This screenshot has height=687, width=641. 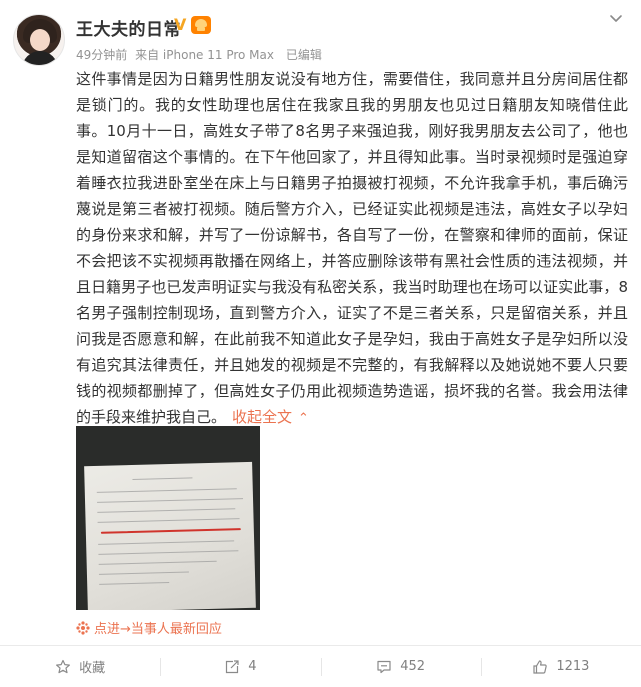 I want to click on avatar-face, so click(x=40, y=40).